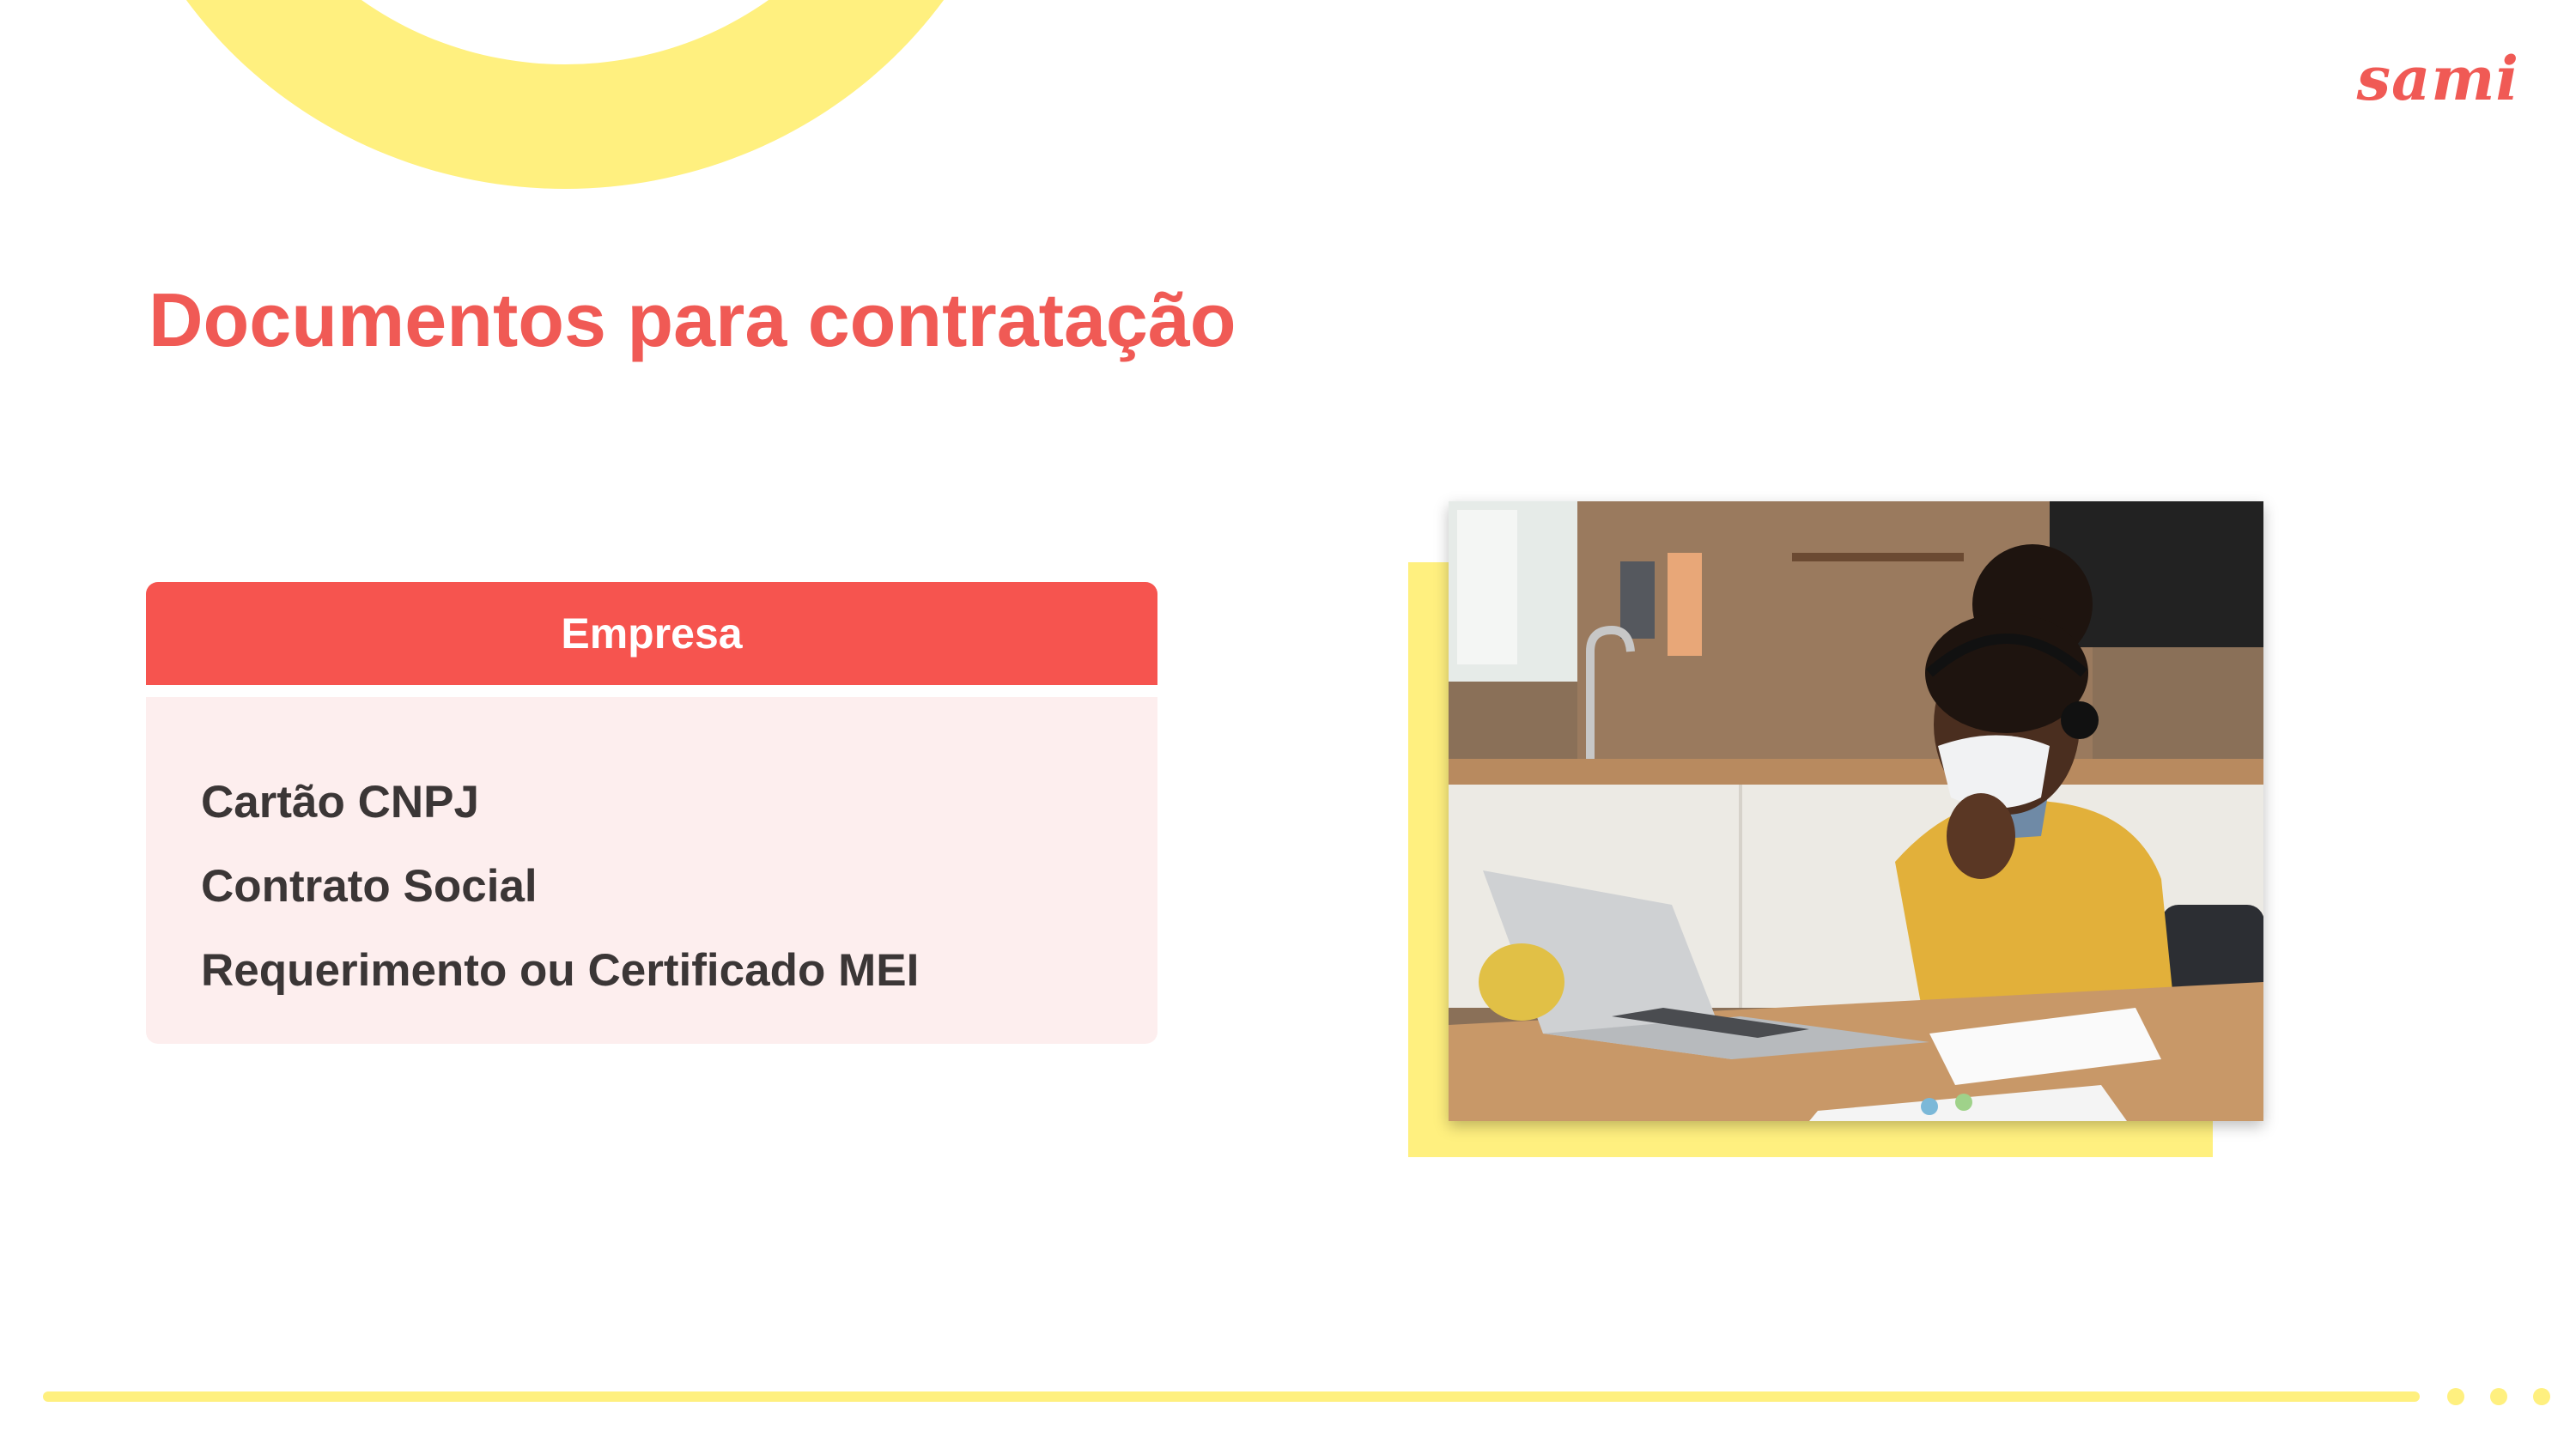  Describe the element at coordinates (340, 802) in the screenshot. I see `list-item: Cartão CNPJ` at that location.